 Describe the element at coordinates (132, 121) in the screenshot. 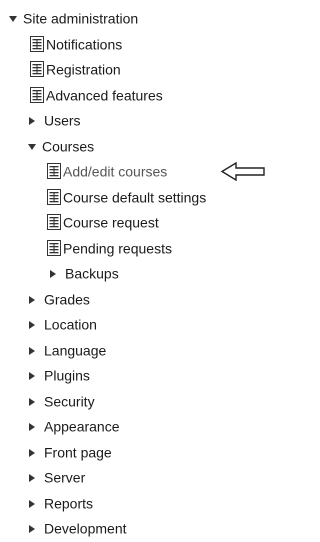

I see `tree-item-users: Users` at that location.